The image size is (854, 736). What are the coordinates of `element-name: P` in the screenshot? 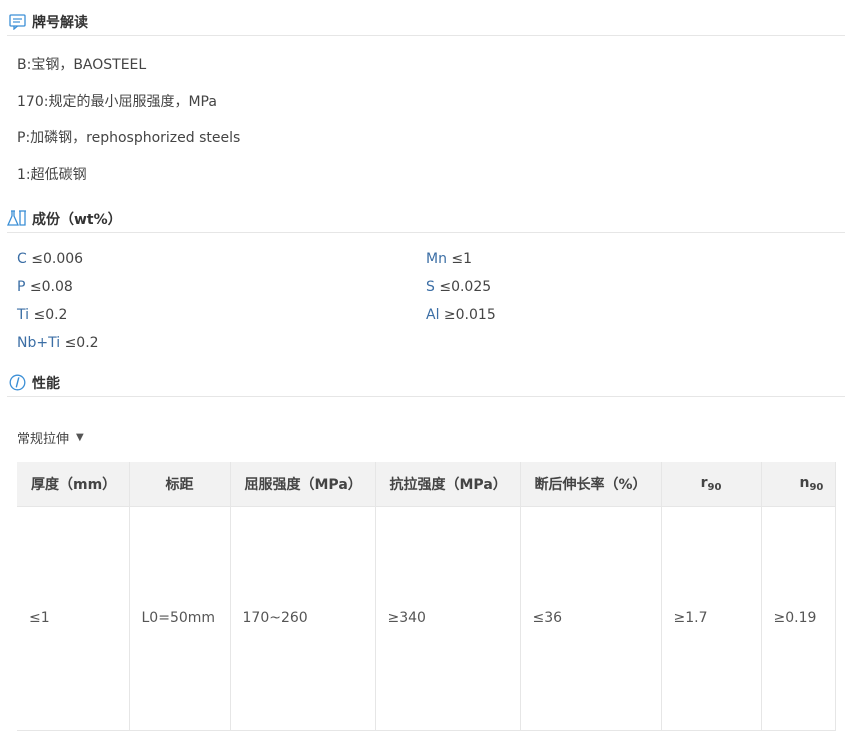 It's located at (21, 287).